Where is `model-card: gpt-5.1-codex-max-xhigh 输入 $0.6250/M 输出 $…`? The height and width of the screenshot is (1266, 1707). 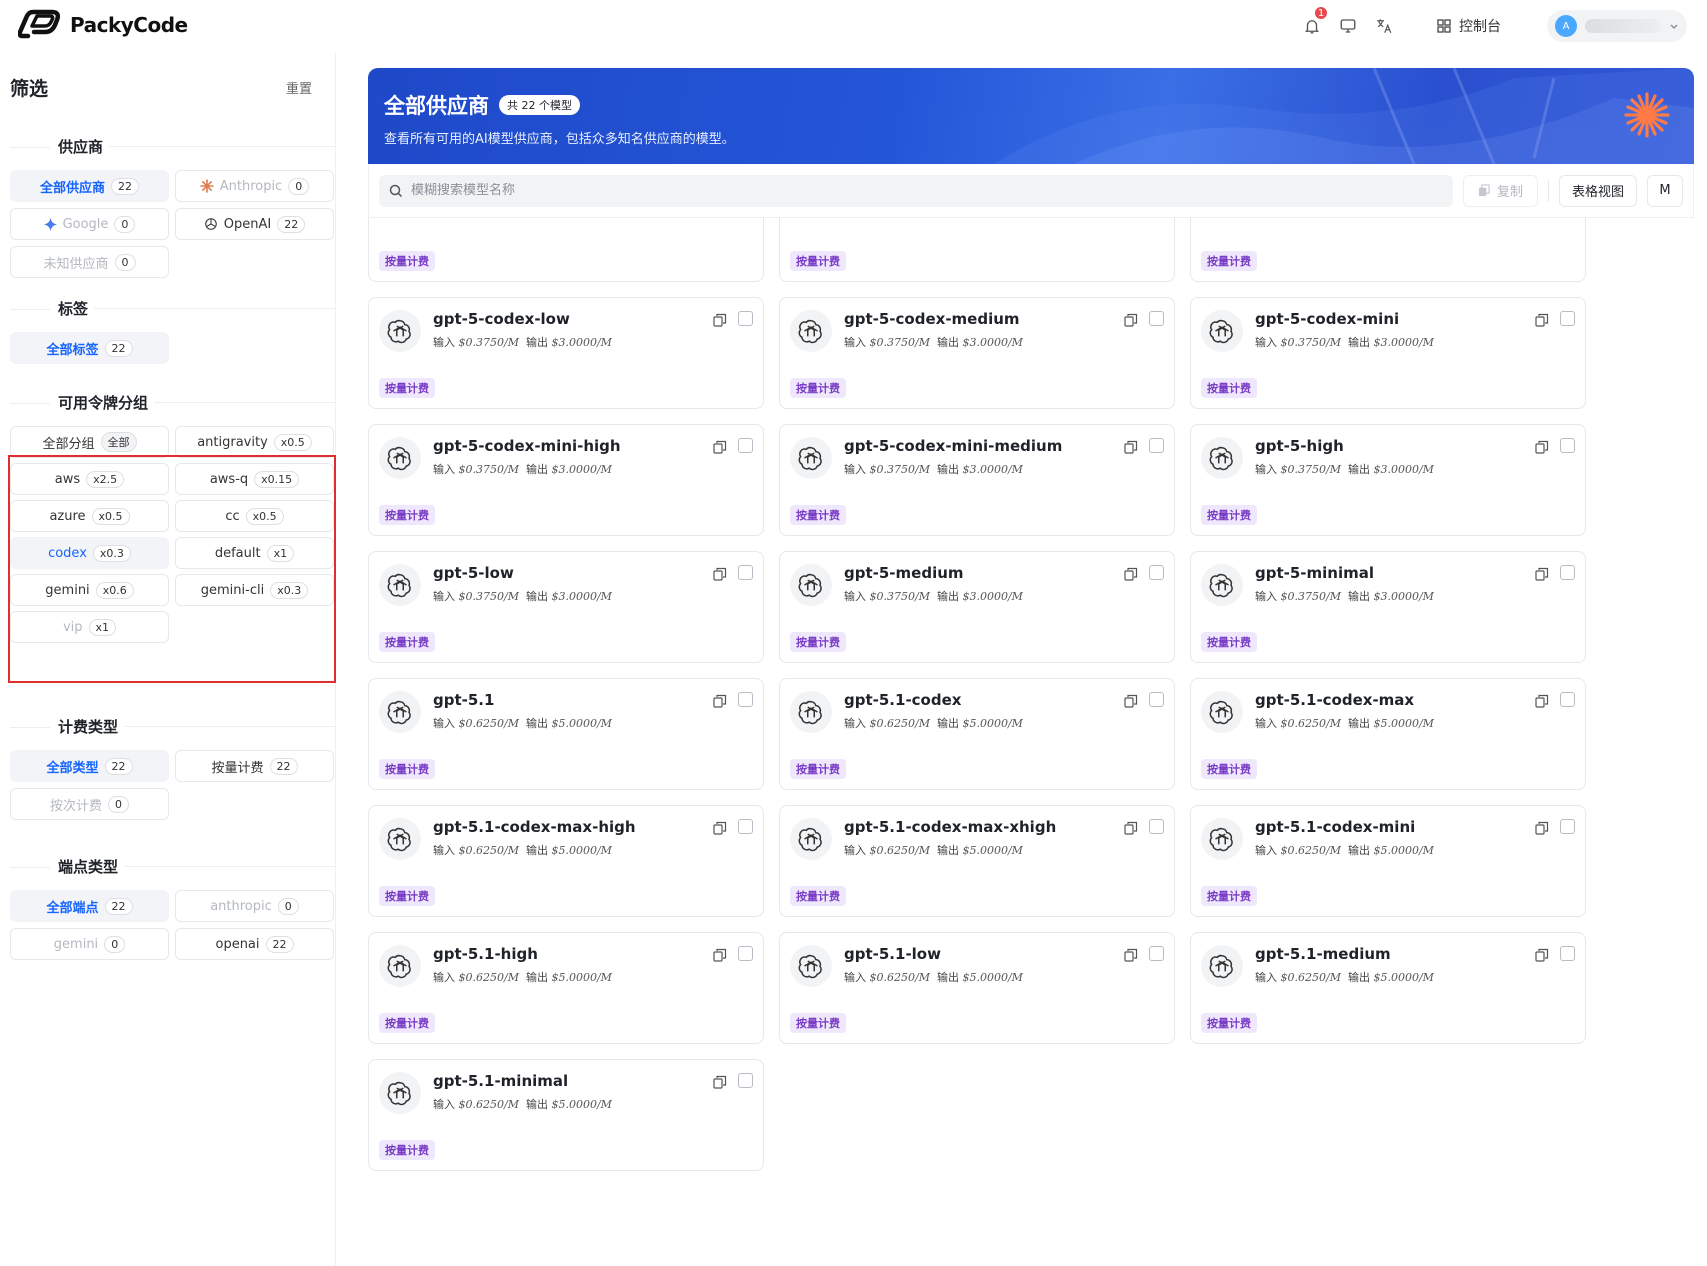
model-card: gpt-5.1-codex-max-xhigh 输入 $0.6250/M 输出 $… is located at coordinates (977, 861).